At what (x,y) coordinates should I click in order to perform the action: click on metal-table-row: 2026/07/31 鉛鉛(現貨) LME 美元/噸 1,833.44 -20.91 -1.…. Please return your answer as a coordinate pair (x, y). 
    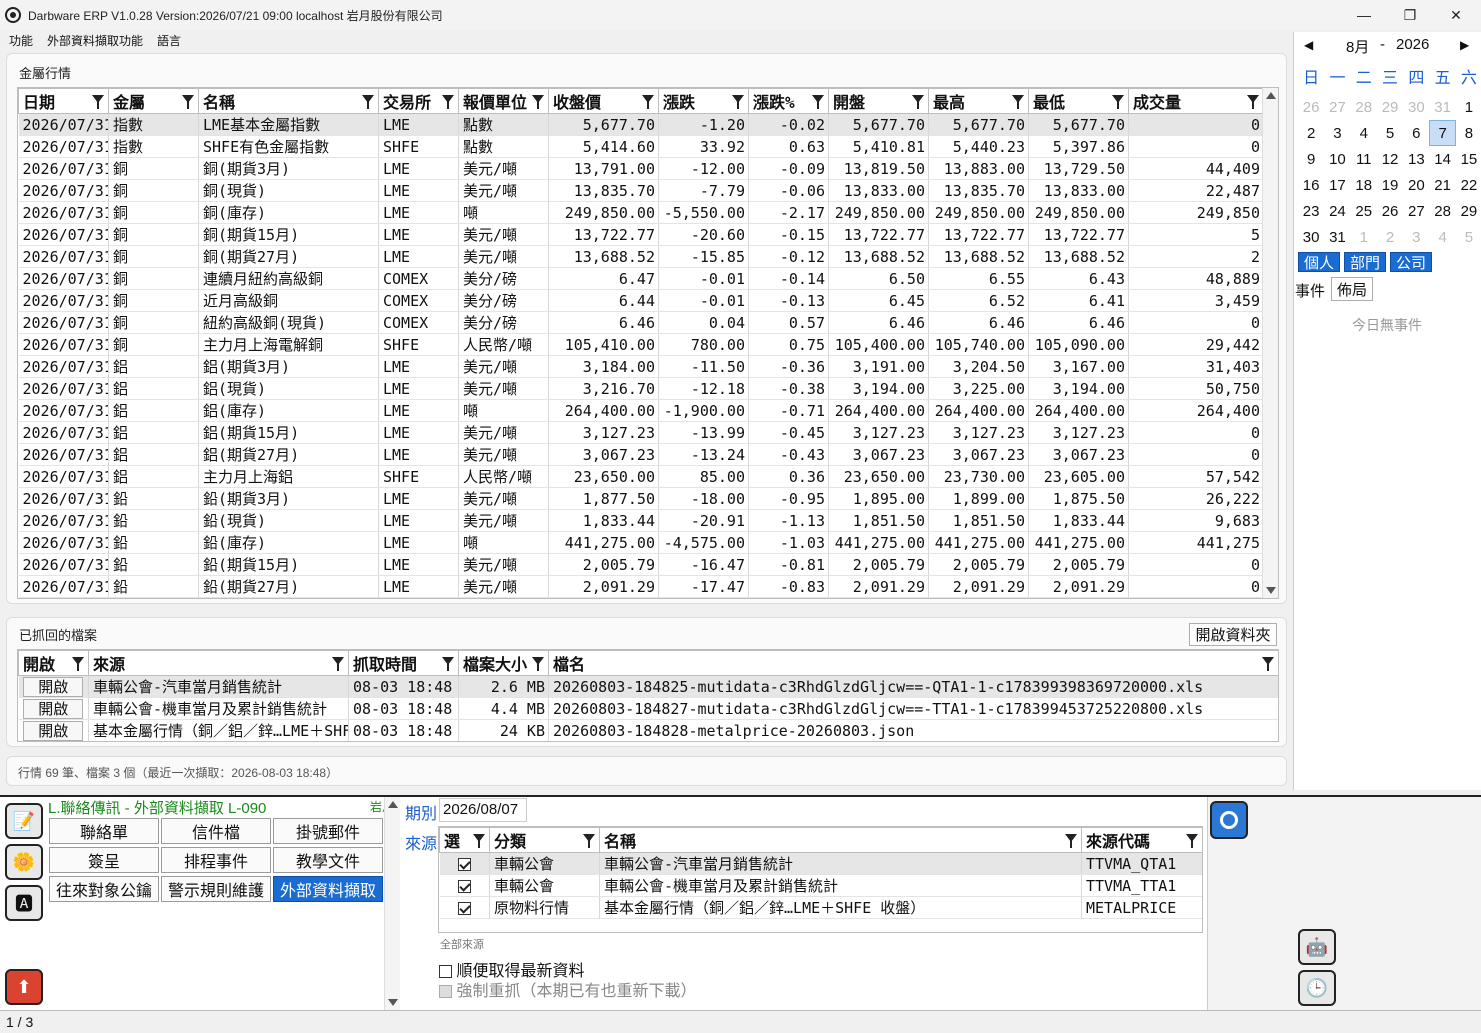
    Looking at the image, I should click on (641, 520).